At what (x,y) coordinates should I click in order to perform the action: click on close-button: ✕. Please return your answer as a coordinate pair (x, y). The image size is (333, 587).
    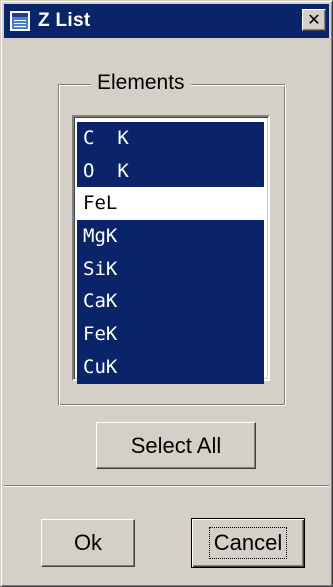
    Looking at the image, I should click on (314, 20).